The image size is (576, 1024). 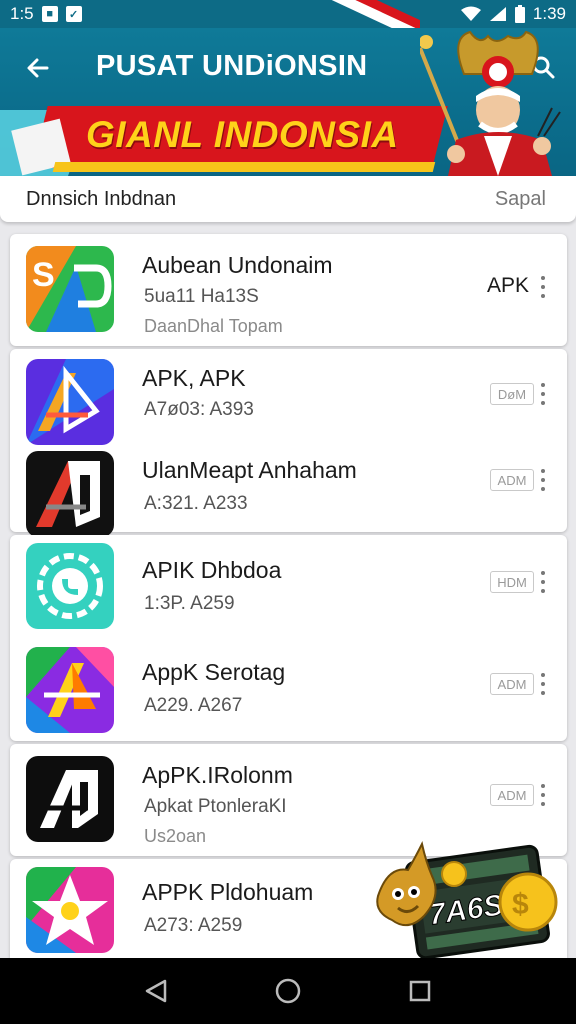 I want to click on flag-decoration, so click(x=375, y=14).